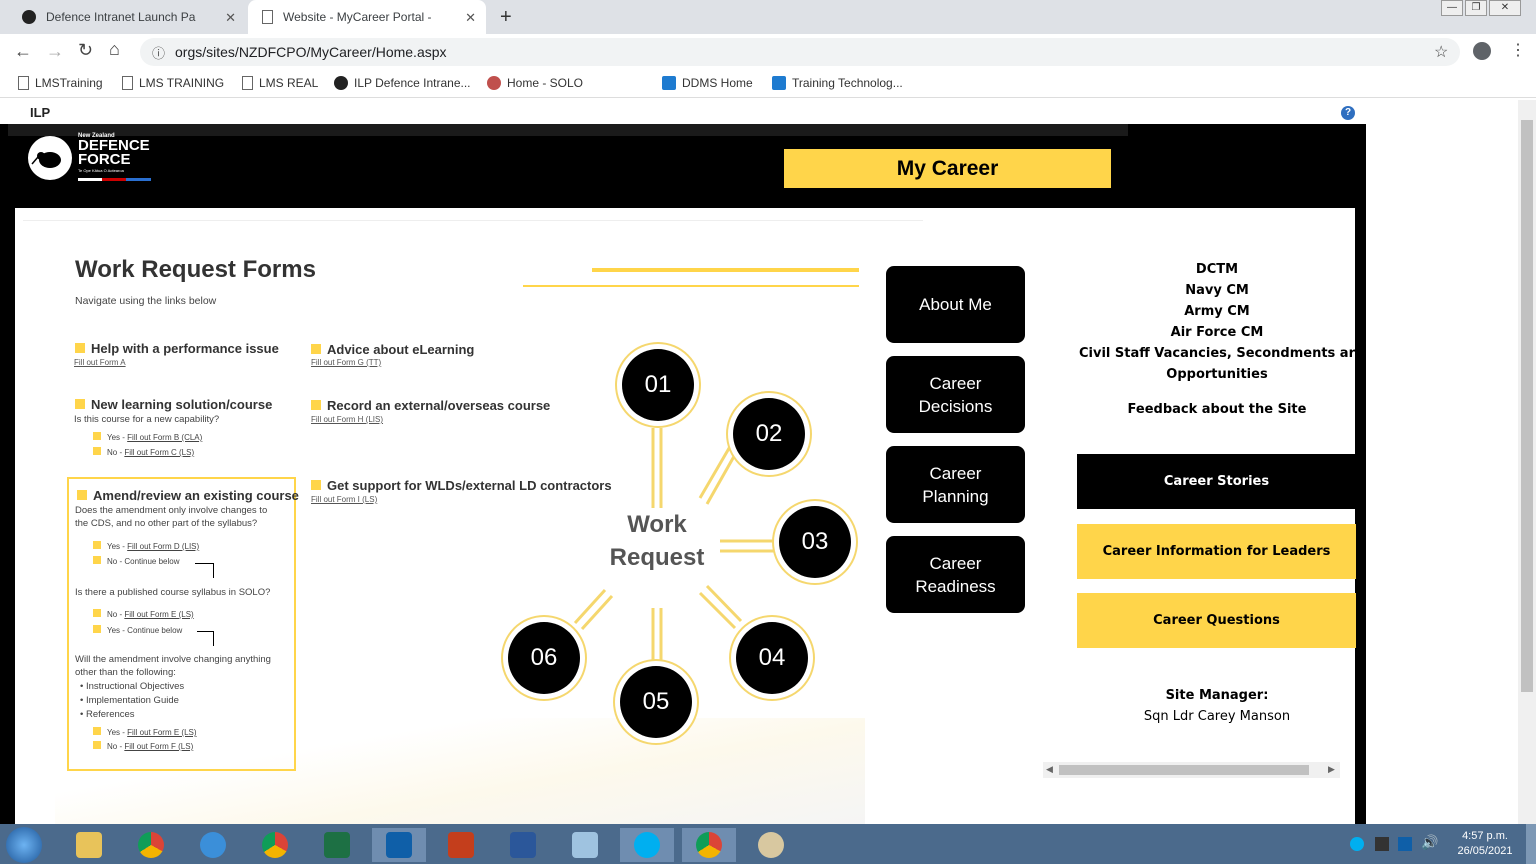  I want to click on form-elearn-title: Advice about eLearning, so click(401, 349).